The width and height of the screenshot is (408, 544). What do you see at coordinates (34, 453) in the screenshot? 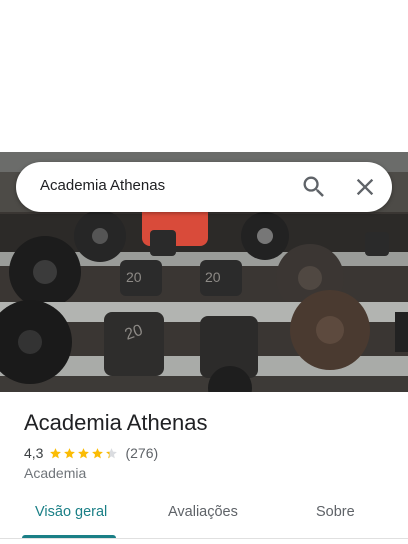
I see `rating-value: 4,3` at bounding box center [34, 453].